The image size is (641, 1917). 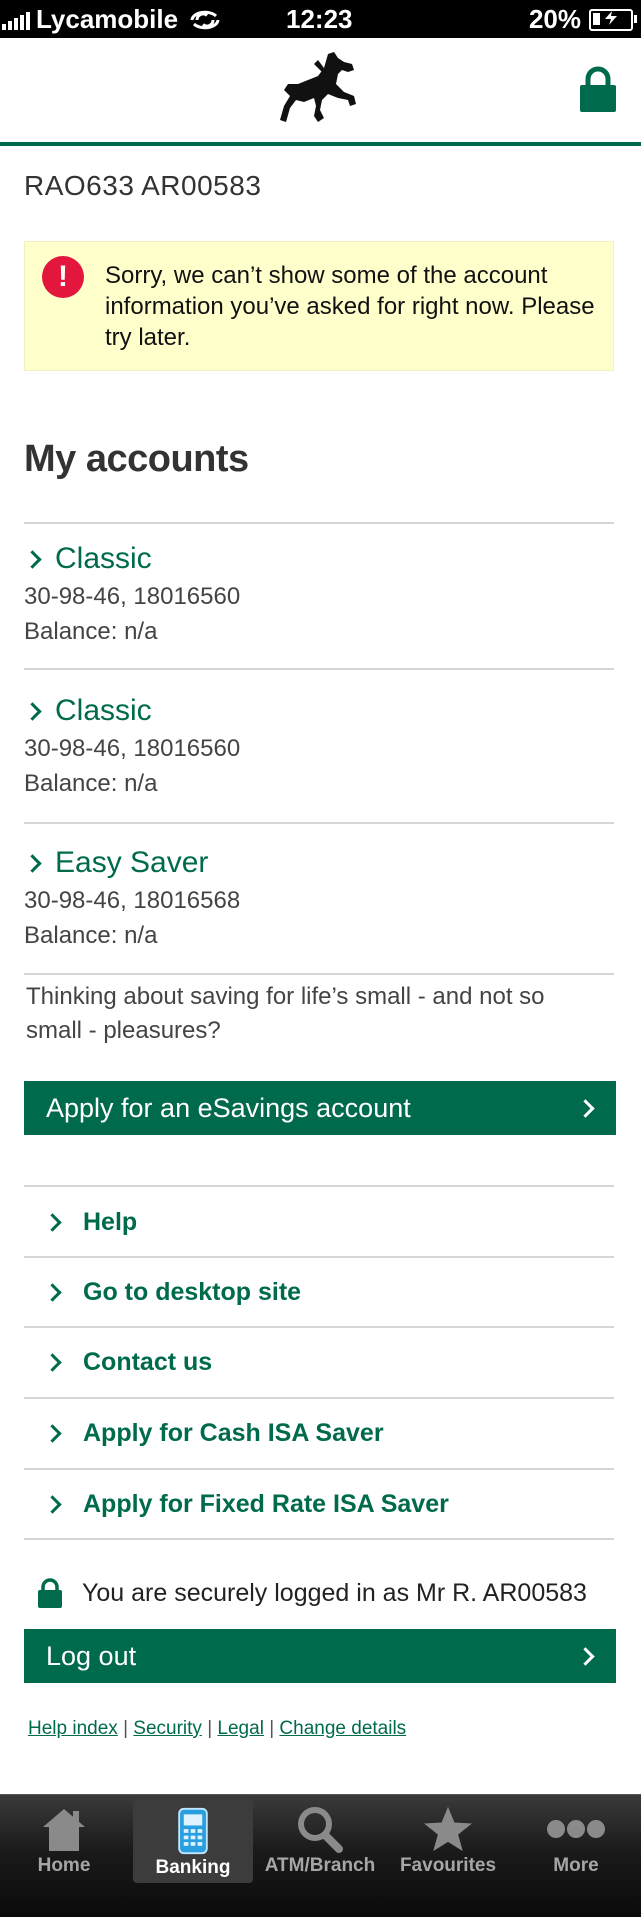 What do you see at coordinates (167, 1728) in the screenshot?
I see `security-link: Security` at bounding box center [167, 1728].